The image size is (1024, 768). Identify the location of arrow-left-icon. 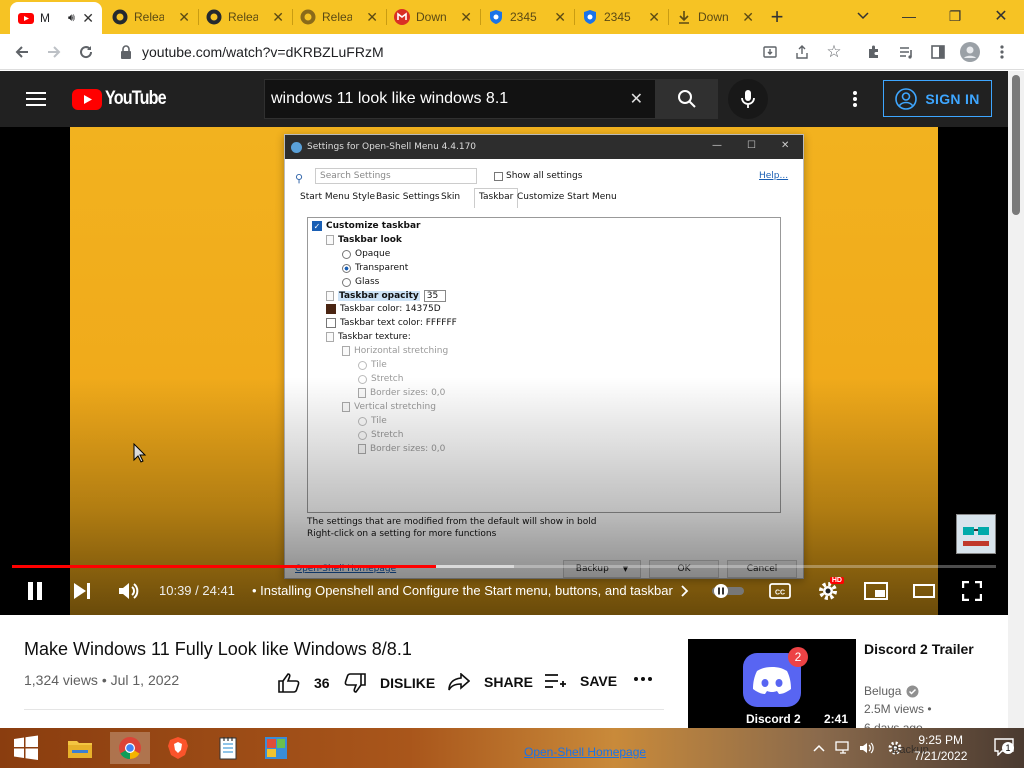
(21, 52).